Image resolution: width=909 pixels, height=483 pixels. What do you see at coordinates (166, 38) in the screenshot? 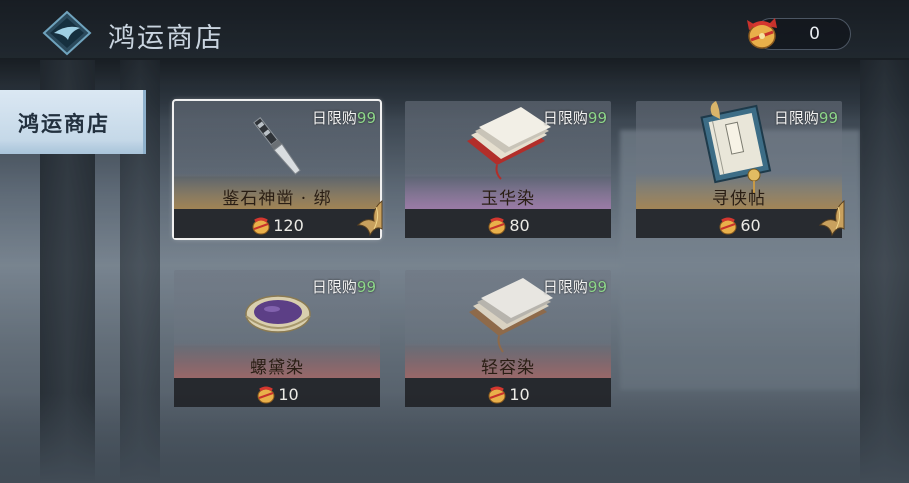
I see `page-title: 鸿运商店` at bounding box center [166, 38].